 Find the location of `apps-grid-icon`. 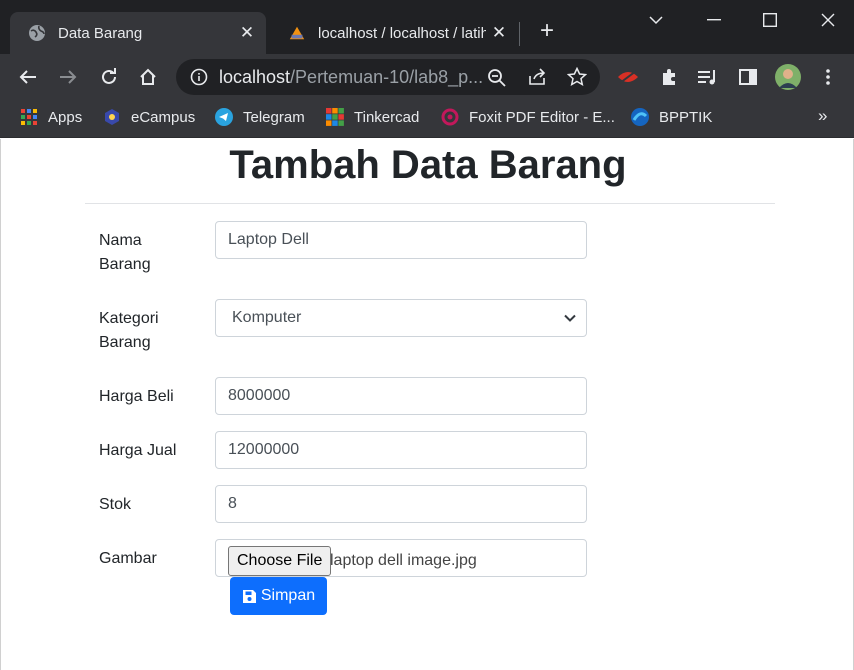

apps-grid-icon is located at coordinates (29, 117).